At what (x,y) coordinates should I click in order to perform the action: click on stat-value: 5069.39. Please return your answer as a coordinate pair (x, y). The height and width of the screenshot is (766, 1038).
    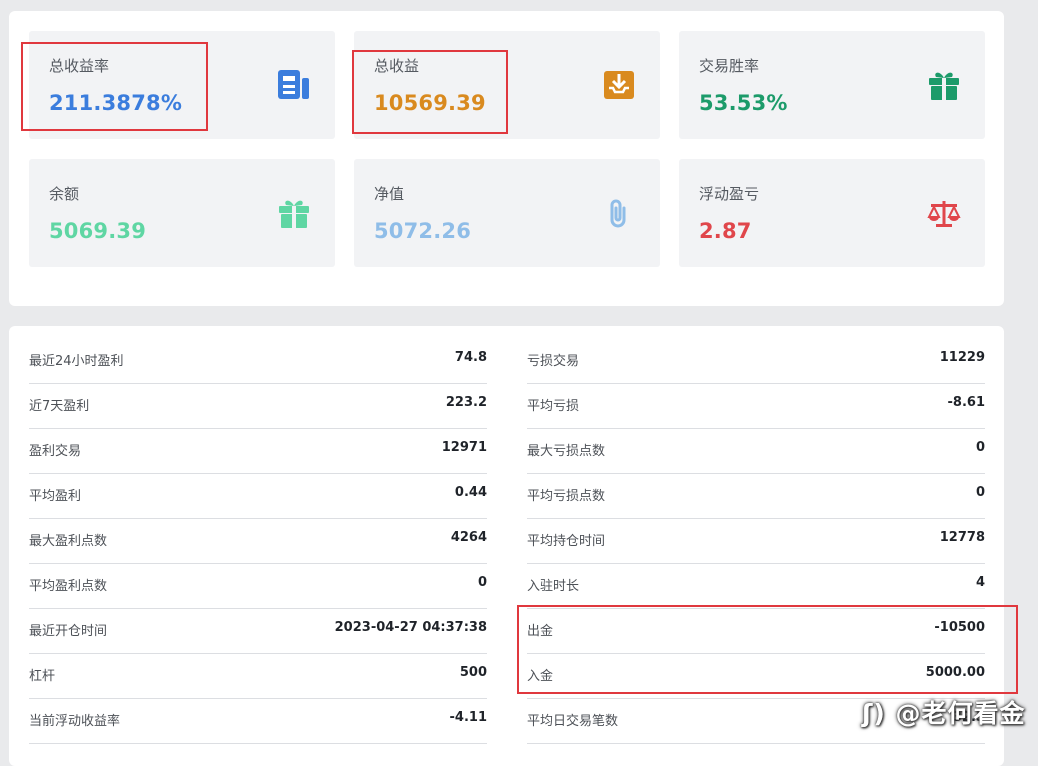
    Looking at the image, I should click on (98, 231).